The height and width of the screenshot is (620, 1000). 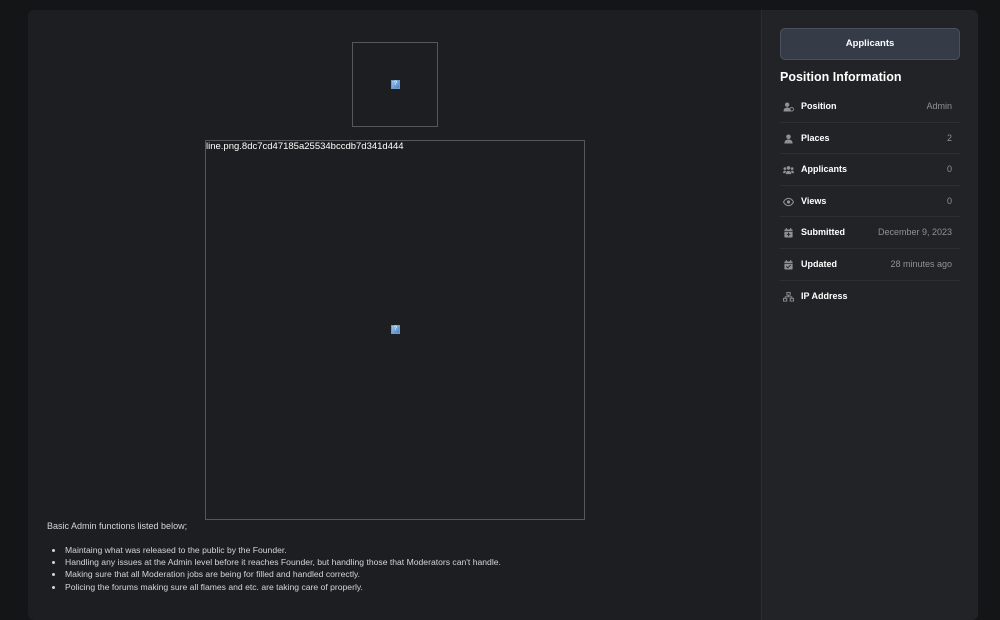 I want to click on info-label: Updated, so click(x=819, y=263).